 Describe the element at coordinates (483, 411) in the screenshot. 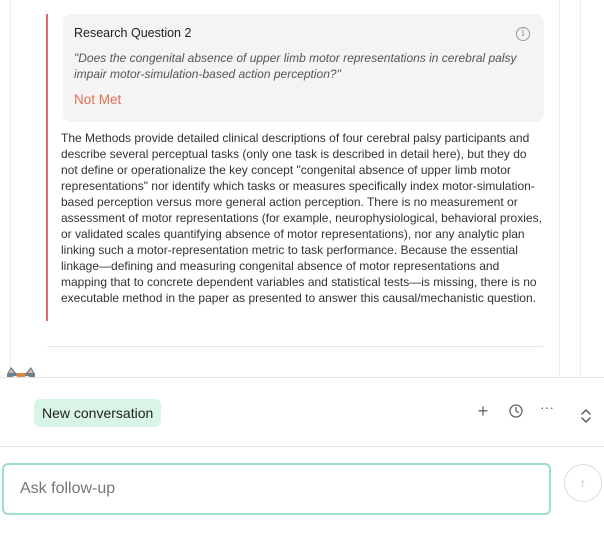

I see `plus-icon: +` at that location.